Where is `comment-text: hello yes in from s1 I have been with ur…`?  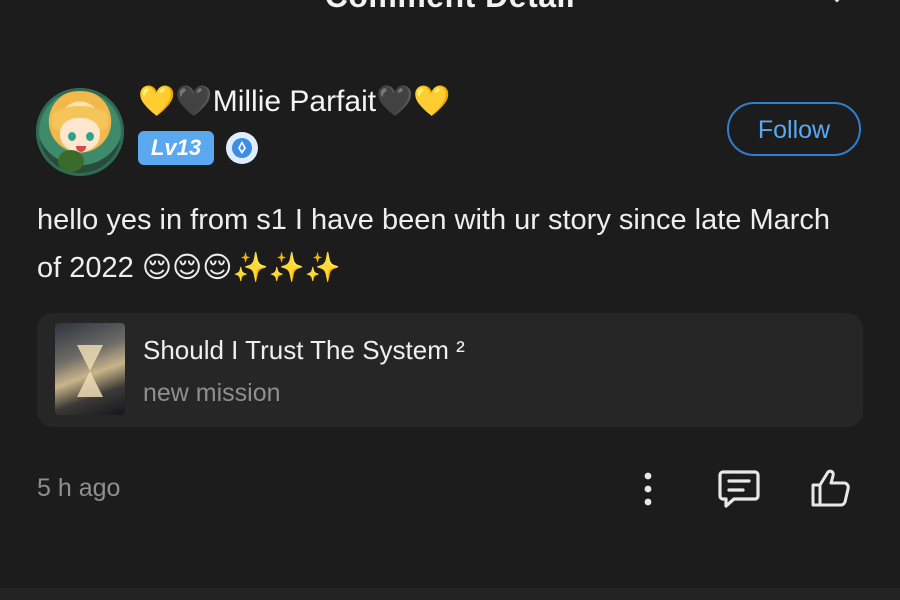
comment-text: hello yes in from s1 I have been with ur… is located at coordinates (434, 244).